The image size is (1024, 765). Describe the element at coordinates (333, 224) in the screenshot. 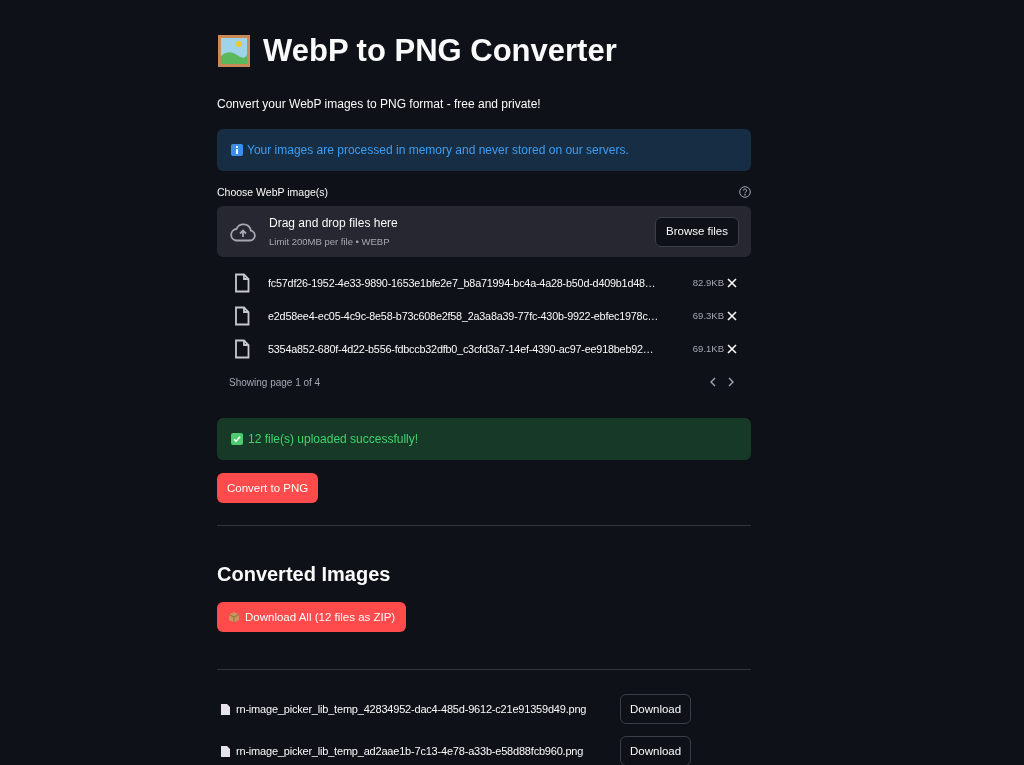

I see `drop-instructions: Drag and drop files here` at that location.